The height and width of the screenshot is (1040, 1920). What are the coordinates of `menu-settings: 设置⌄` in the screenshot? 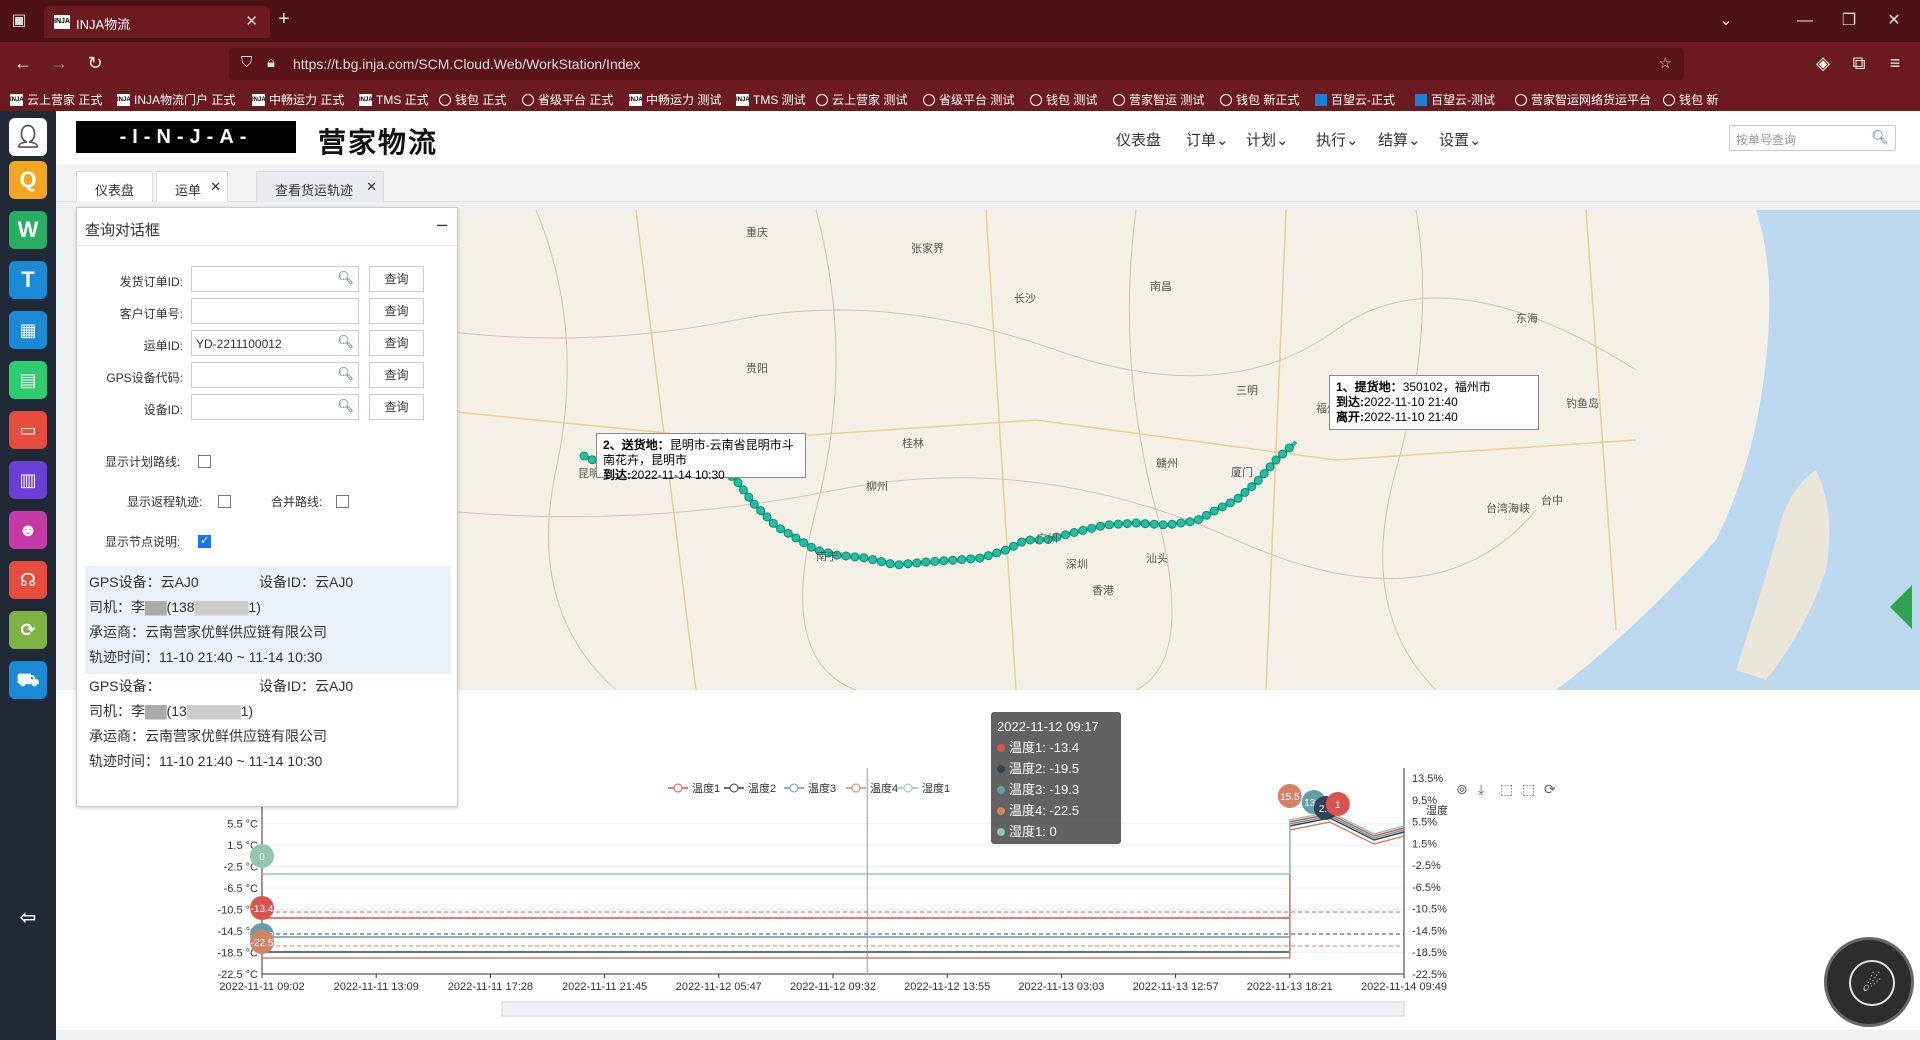 It's located at (1460, 139).